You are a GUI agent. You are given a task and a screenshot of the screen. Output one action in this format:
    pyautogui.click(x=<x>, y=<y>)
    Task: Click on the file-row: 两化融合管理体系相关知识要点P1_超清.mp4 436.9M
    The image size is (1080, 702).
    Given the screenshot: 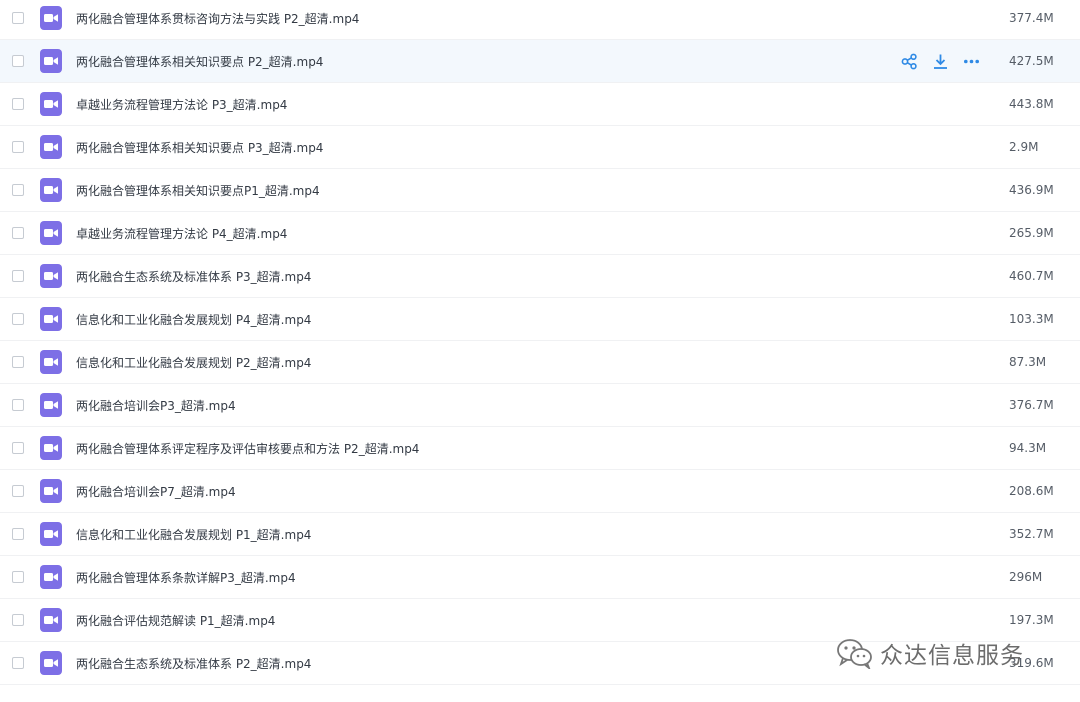 What is the action you would take?
    pyautogui.click(x=540, y=190)
    